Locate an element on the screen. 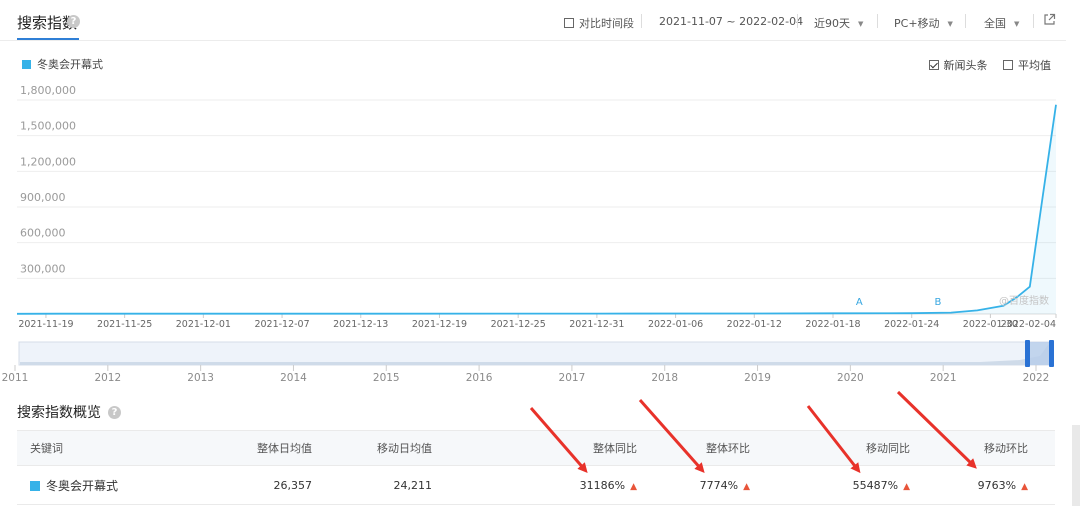 Image resolution: width=1080 pixels, height=514 pixels. y-tick-label: 1,500,000 is located at coordinates (48, 126).